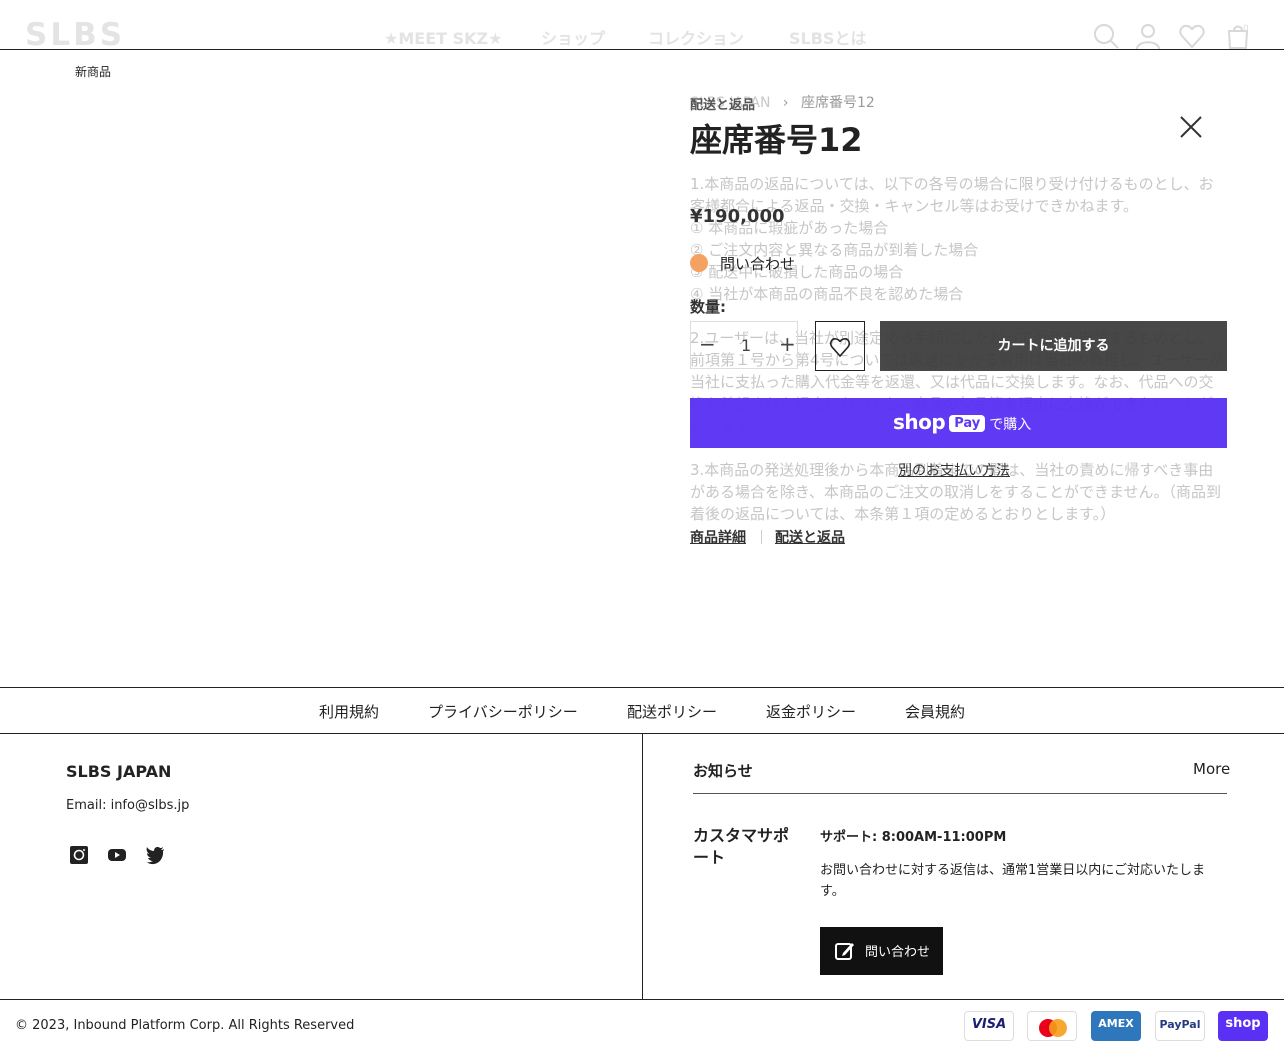 This screenshot has width=1284, height=1041. I want to click on site-logo: SLBS, so click(75, 35).